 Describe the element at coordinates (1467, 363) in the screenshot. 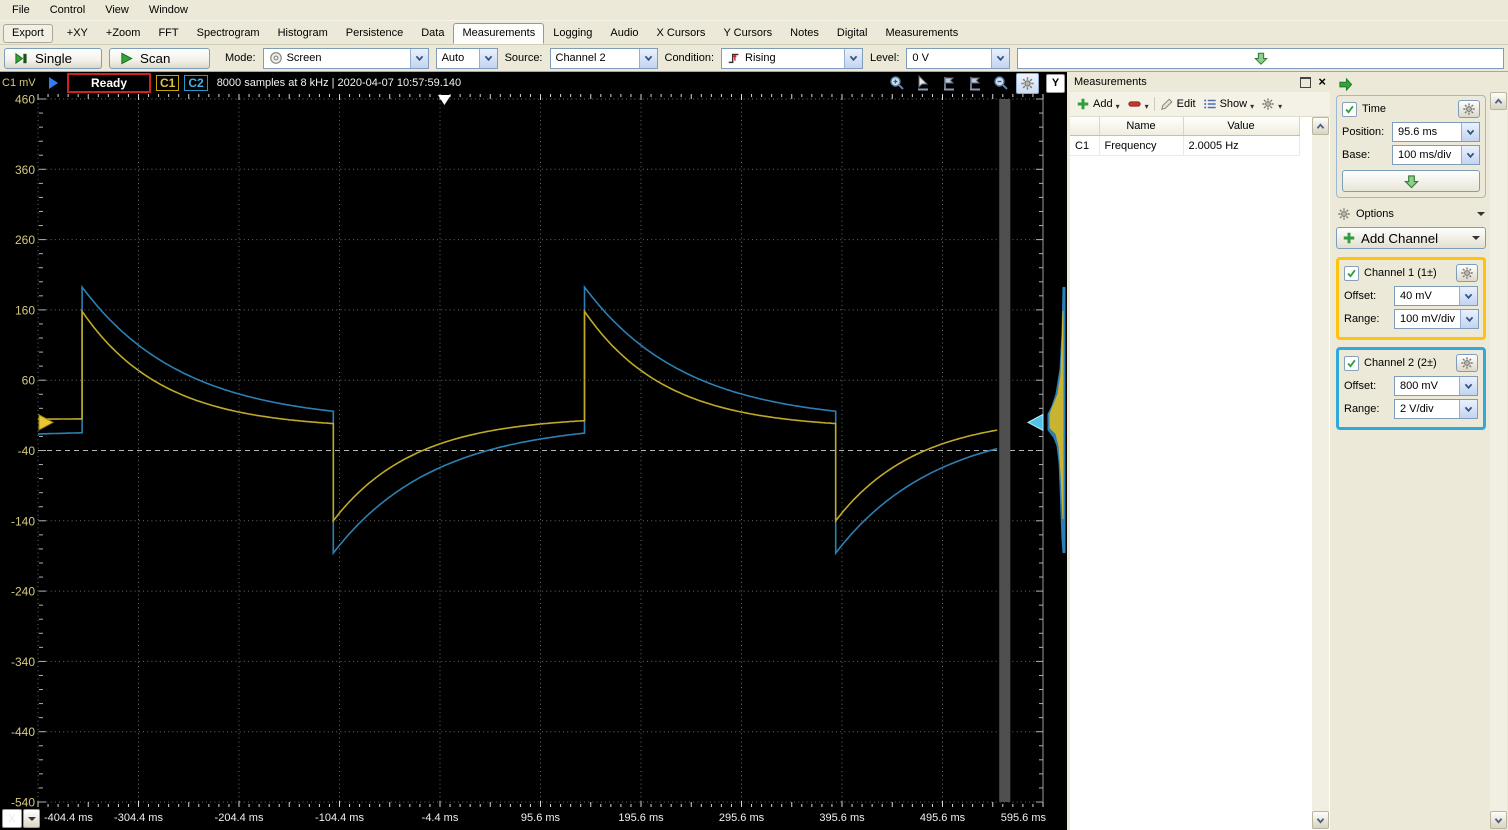

I see `channel-2-settings-button` at that location.